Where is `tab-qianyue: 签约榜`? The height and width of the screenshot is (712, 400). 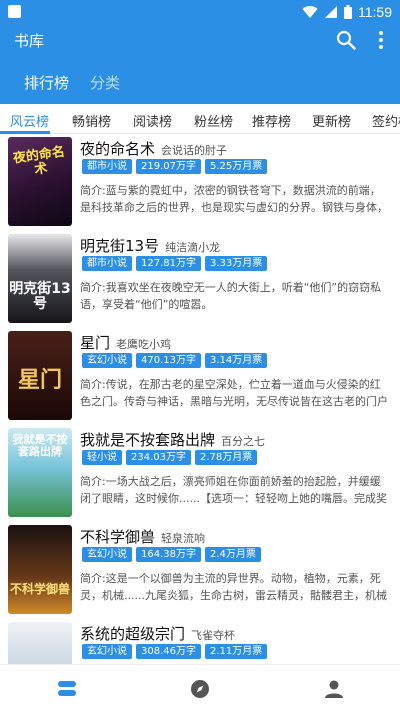 tab-qianyue: 签约榜 is located at coordinates (386, 120).